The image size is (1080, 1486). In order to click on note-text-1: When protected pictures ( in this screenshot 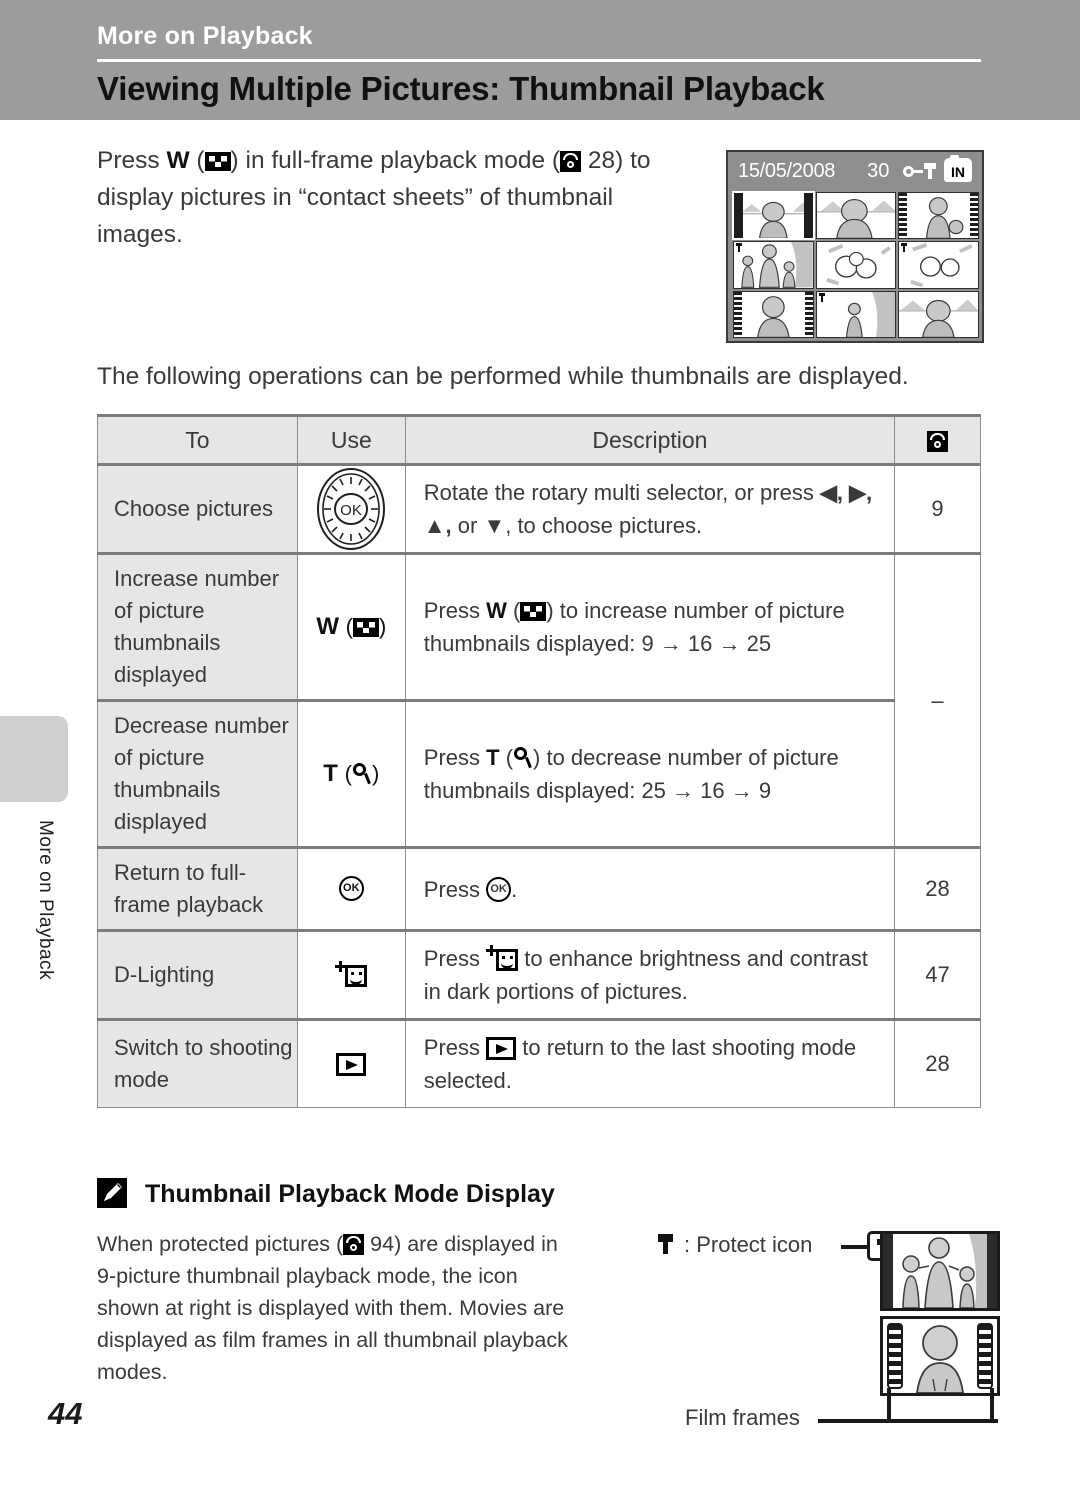, I will do `click(220, 1244)`.